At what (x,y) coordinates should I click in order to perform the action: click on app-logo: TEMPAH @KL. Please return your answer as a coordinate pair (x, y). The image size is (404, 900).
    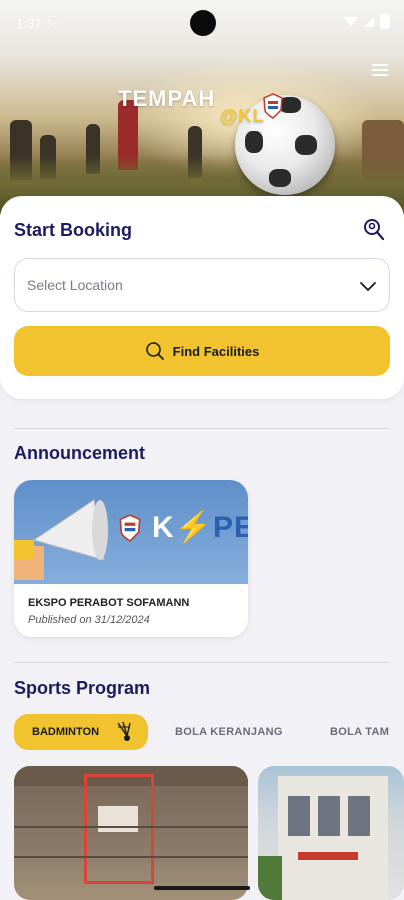
    Looking at the image, I should click on (191, 106).